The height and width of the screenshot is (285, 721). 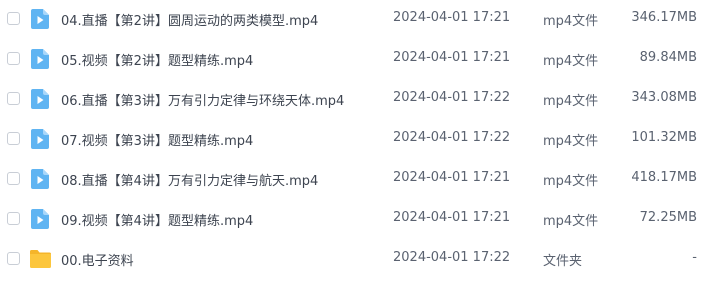 What do you see at coordinates (664, 97) in the screenshot?
I see `file-size: 343.08MB` at bounding box center [664, 97].